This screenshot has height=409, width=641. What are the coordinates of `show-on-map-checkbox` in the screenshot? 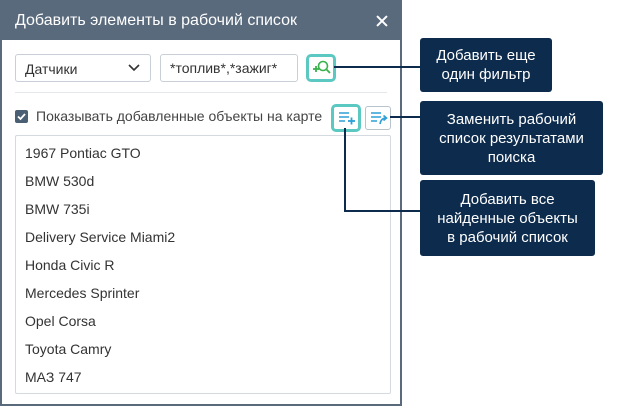 It's located at (21, 116).